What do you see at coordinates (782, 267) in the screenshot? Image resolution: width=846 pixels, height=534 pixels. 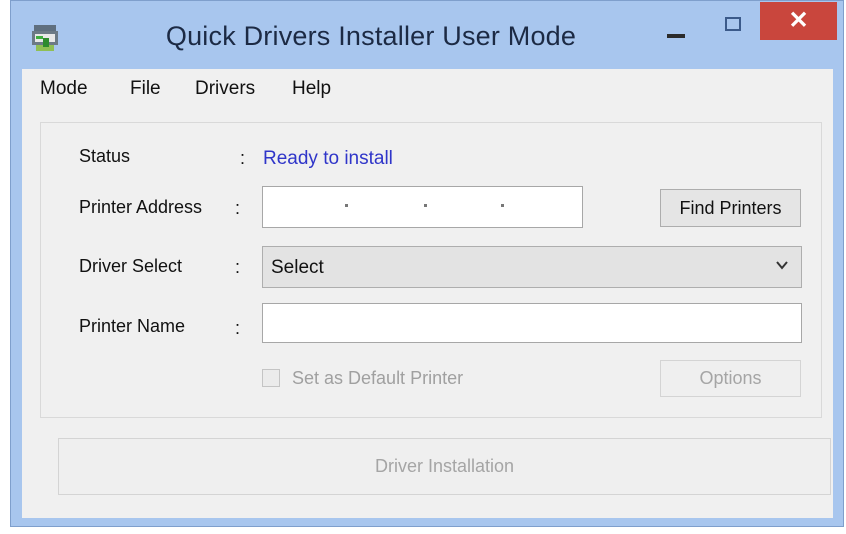 I see `chevron-down-icon` at bounding box center [782, 267].